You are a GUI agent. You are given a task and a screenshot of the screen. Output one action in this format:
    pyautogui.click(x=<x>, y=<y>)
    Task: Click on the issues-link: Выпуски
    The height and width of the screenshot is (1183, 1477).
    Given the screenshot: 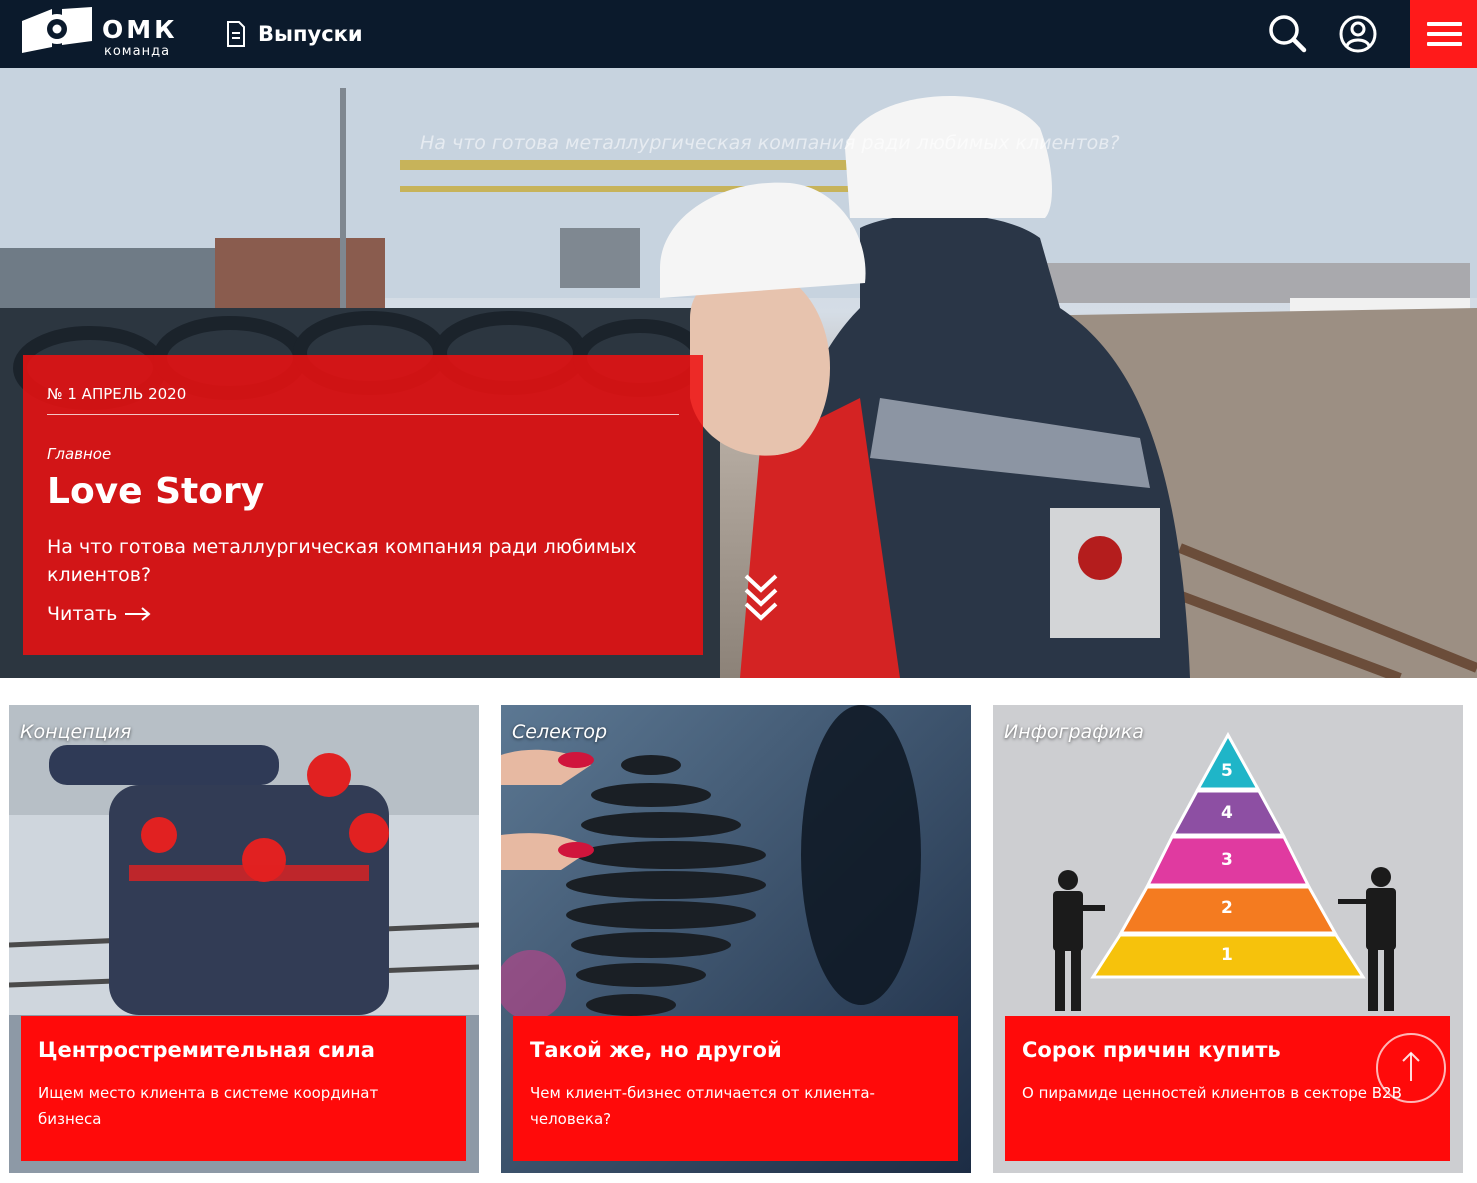 What is the action you would take?
    pyautogui.click(x=294, y=34)
    